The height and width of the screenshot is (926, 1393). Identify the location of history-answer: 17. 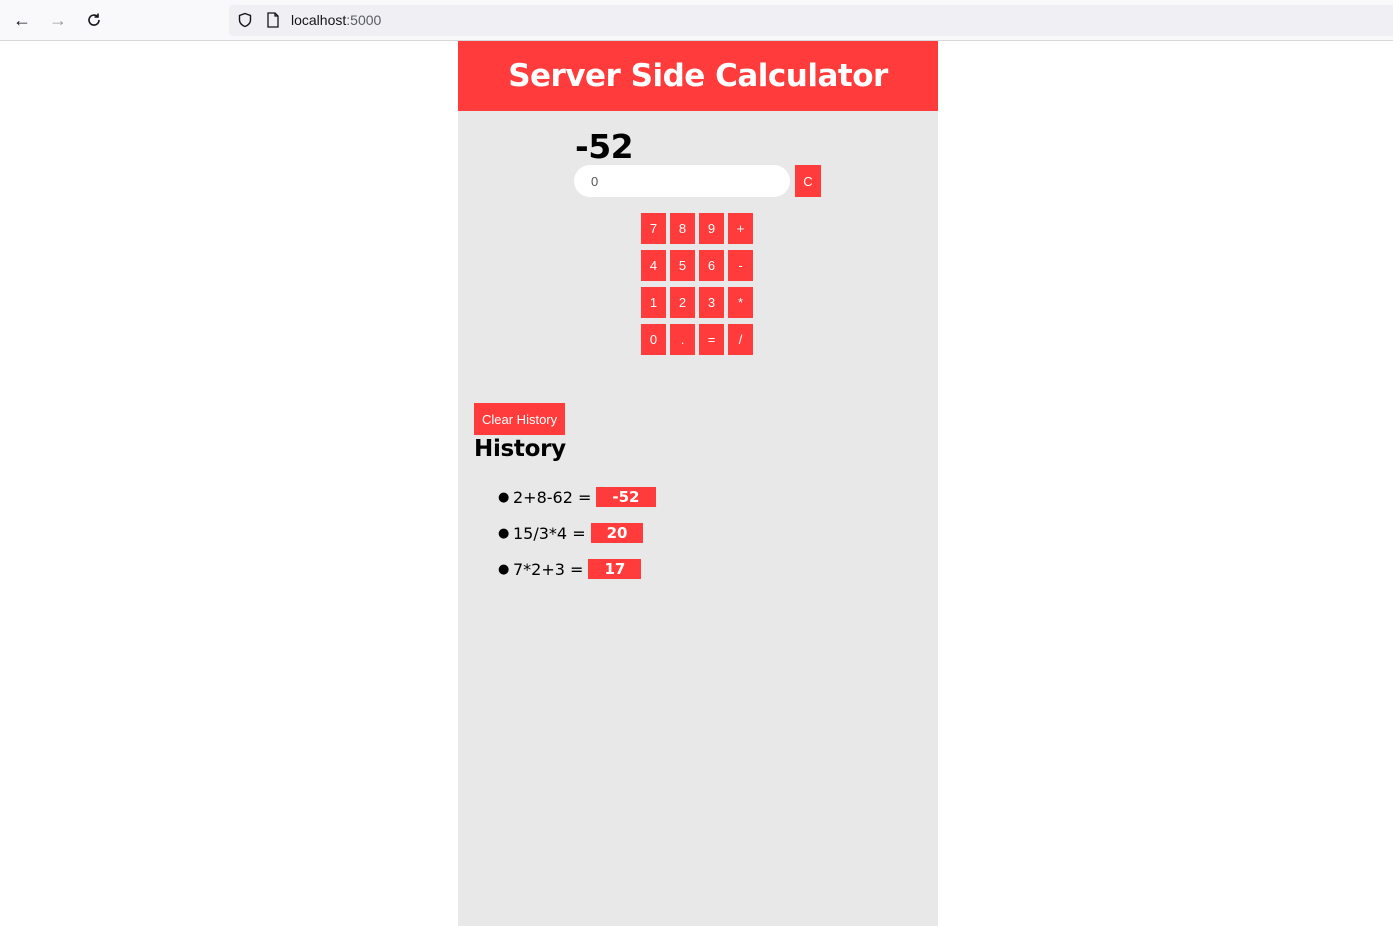
(615, 569).